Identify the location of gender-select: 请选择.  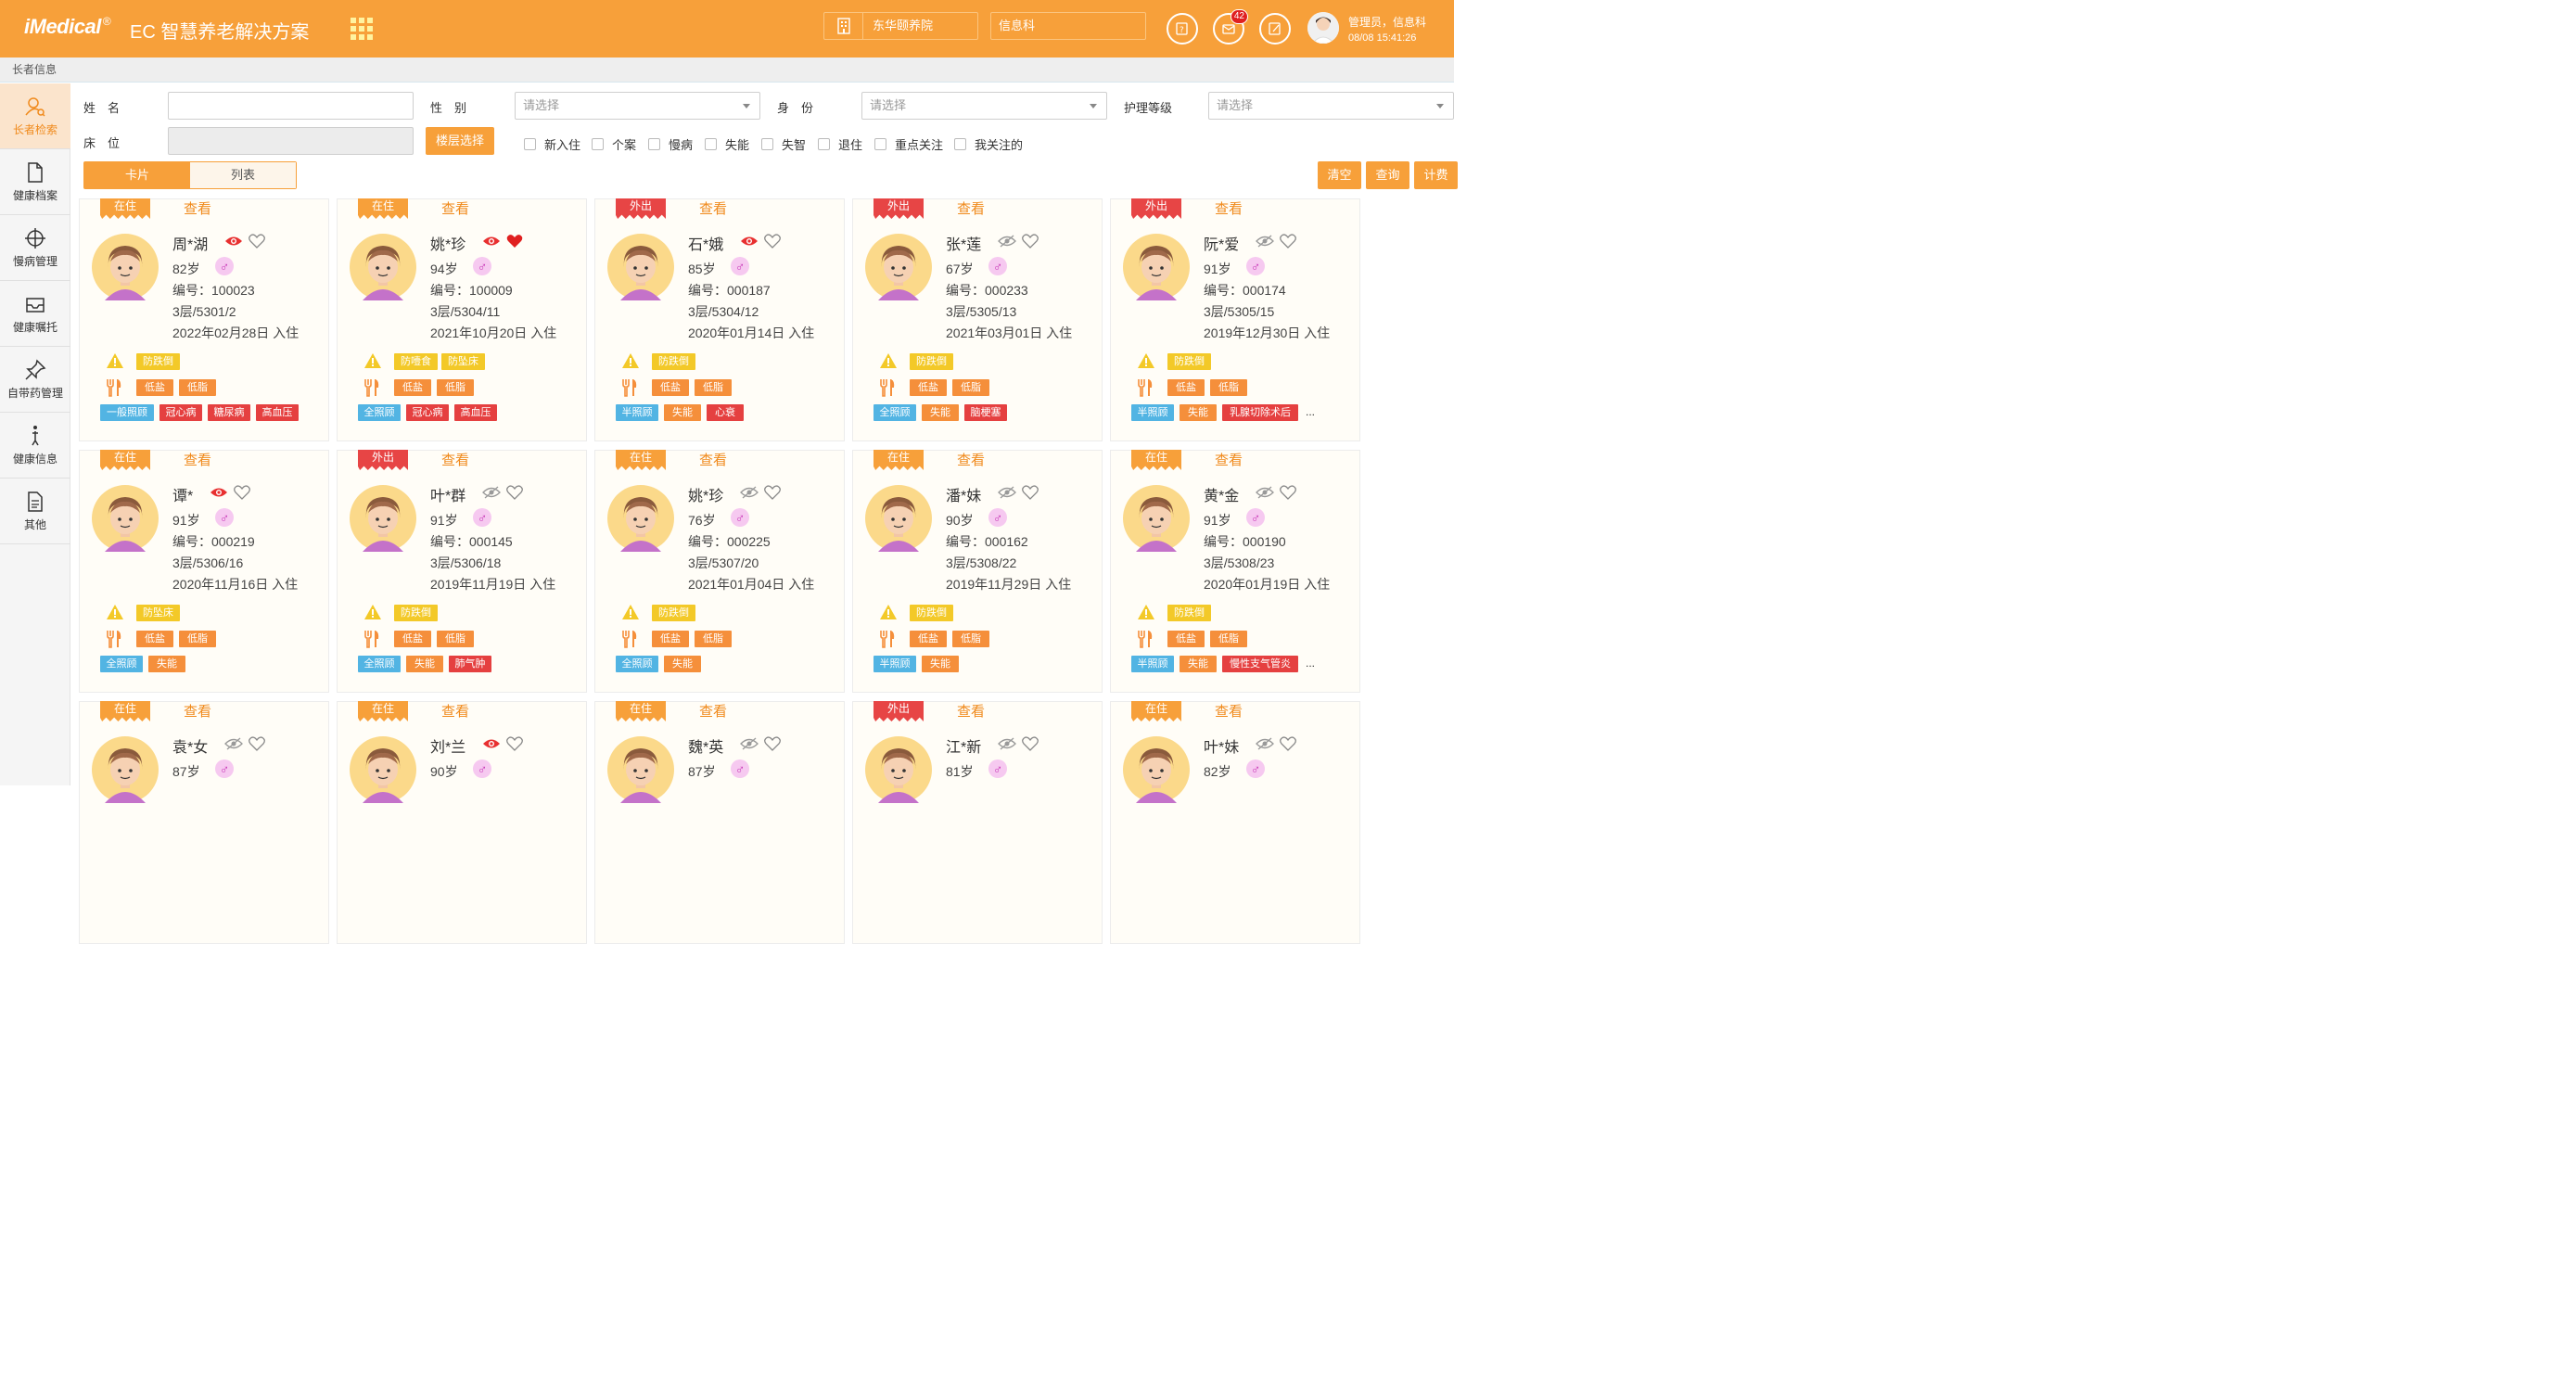
(638, 106).